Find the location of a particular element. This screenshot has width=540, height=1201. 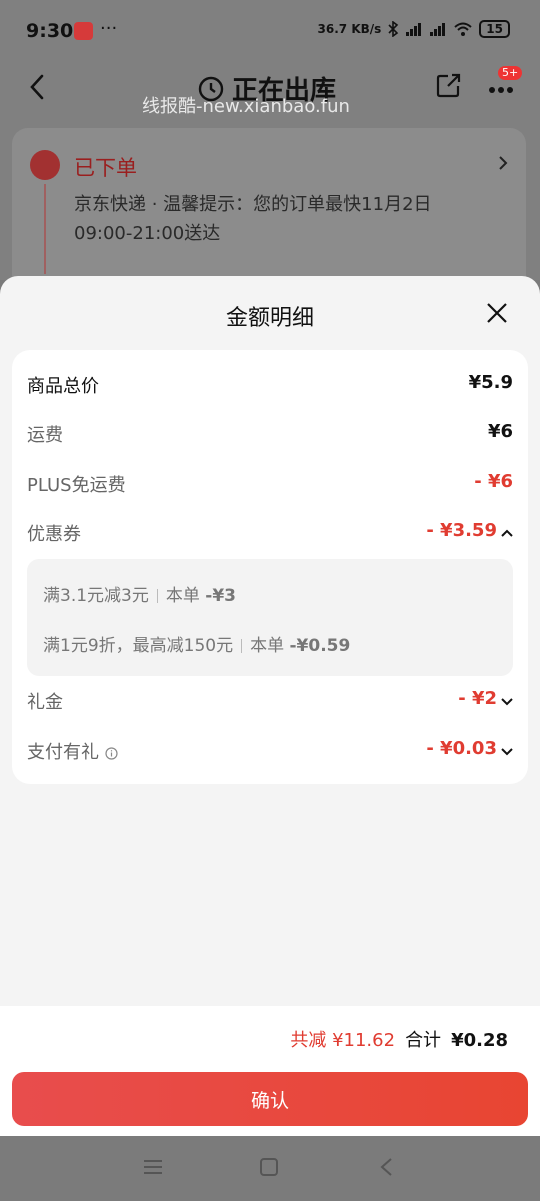

signal-icon is located at coordinates (414, 29).